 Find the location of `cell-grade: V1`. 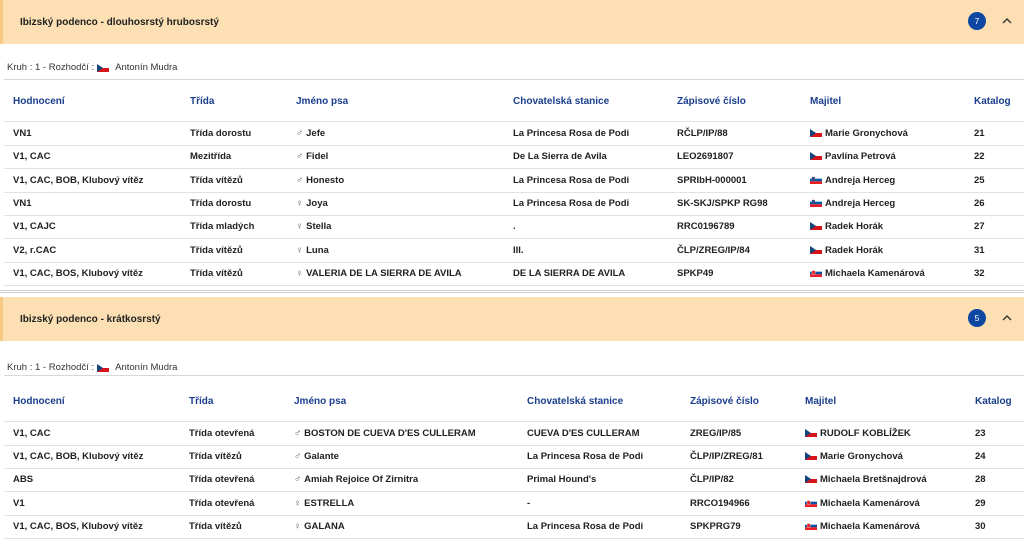

cell-grade: V1 is located at coordinates (19, 503).